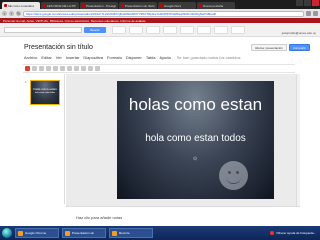 This screenshot has width=320, height=240. I want to click on reload-icon: ↻, so click(18, 13).